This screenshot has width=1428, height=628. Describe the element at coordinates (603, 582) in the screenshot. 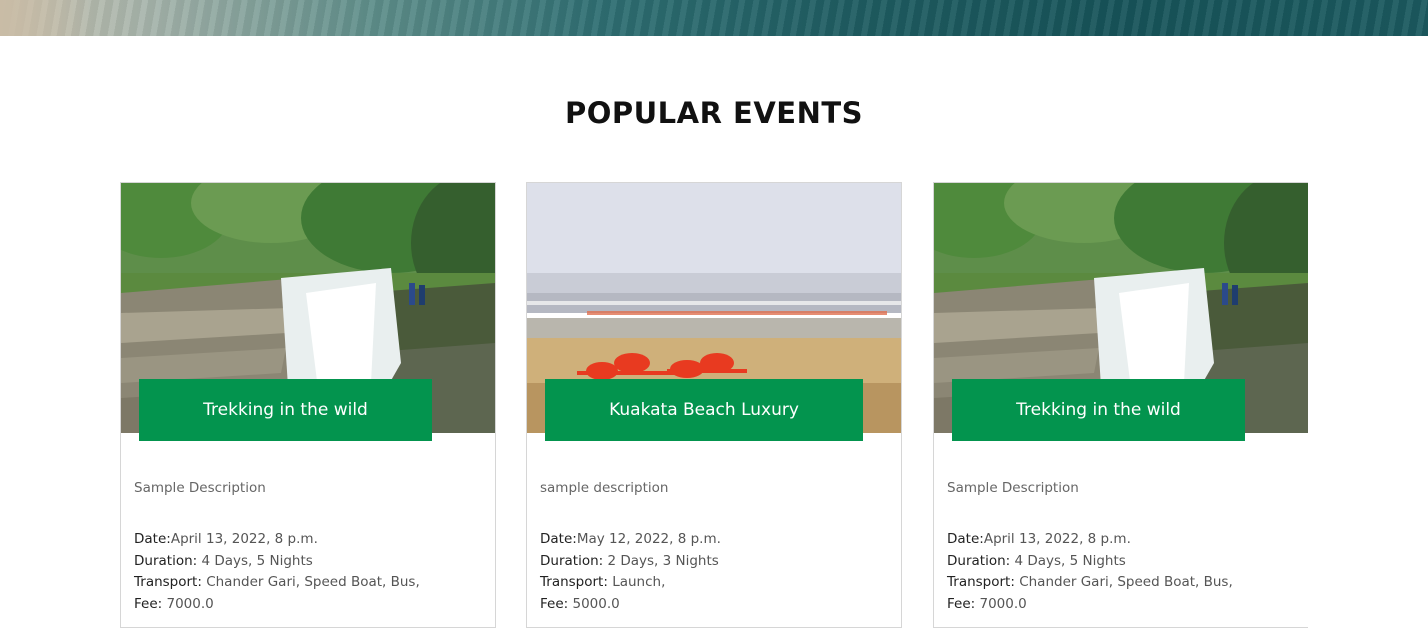

I see `event-transport: Transport: Launch,` at that location.